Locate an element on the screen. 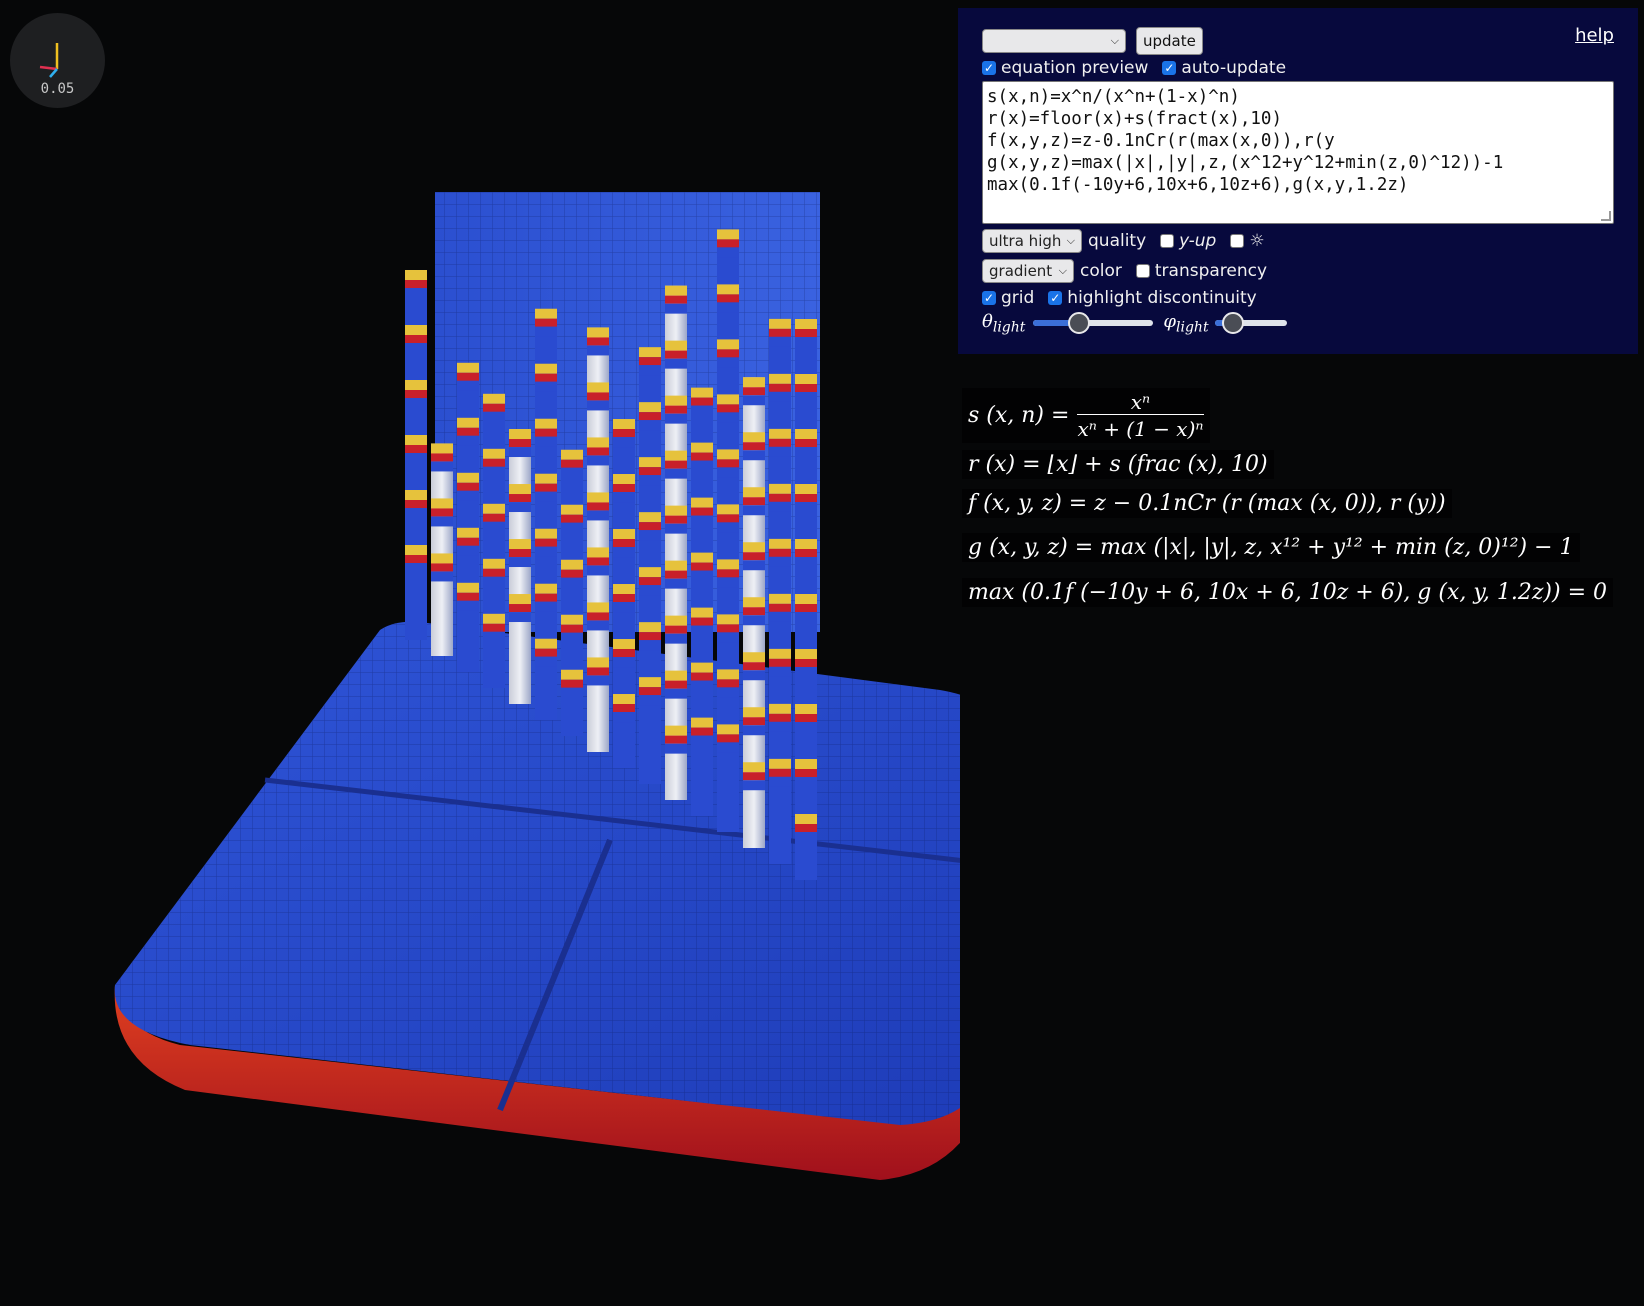 The image size is (1644, 1306). equation-preview-checkbox is located at coordinates (989, 68).